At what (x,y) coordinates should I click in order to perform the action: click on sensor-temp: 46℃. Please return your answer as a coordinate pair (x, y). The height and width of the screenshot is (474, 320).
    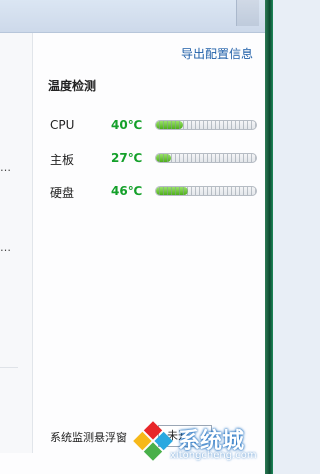
    Looking at the image, I should click on (127, 191).